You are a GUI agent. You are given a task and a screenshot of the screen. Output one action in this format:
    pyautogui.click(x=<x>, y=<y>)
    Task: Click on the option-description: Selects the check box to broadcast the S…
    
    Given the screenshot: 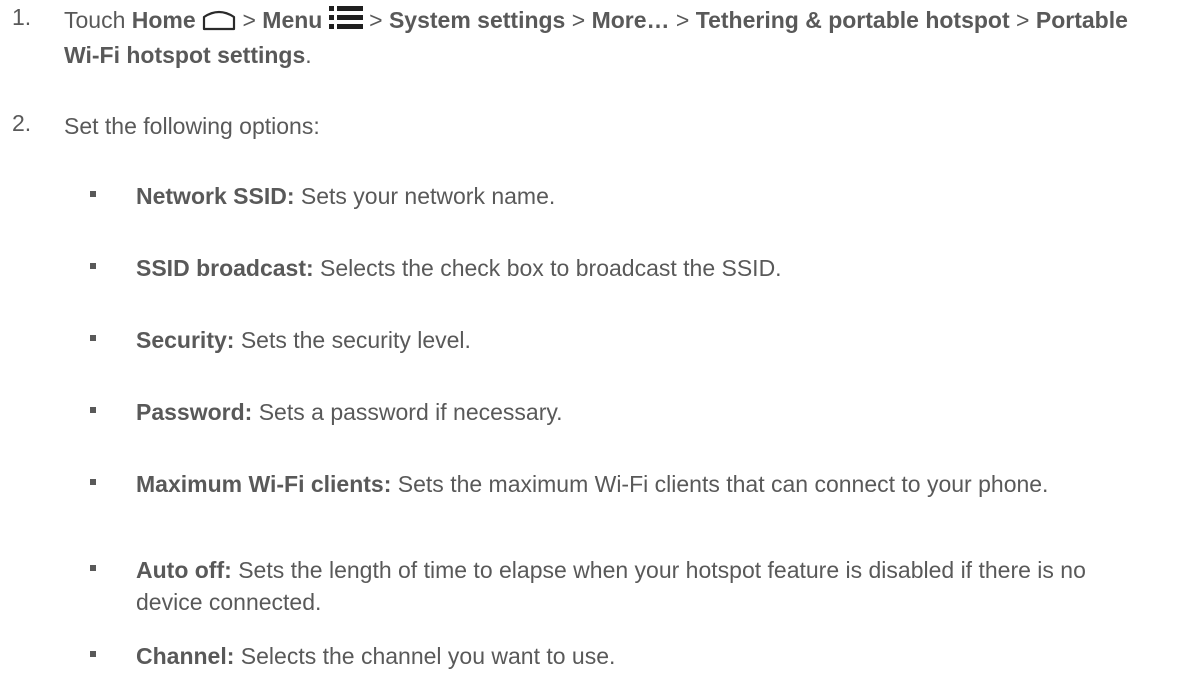 What is the action you would take?
    pyautogui.click(x=551, y=268)
    